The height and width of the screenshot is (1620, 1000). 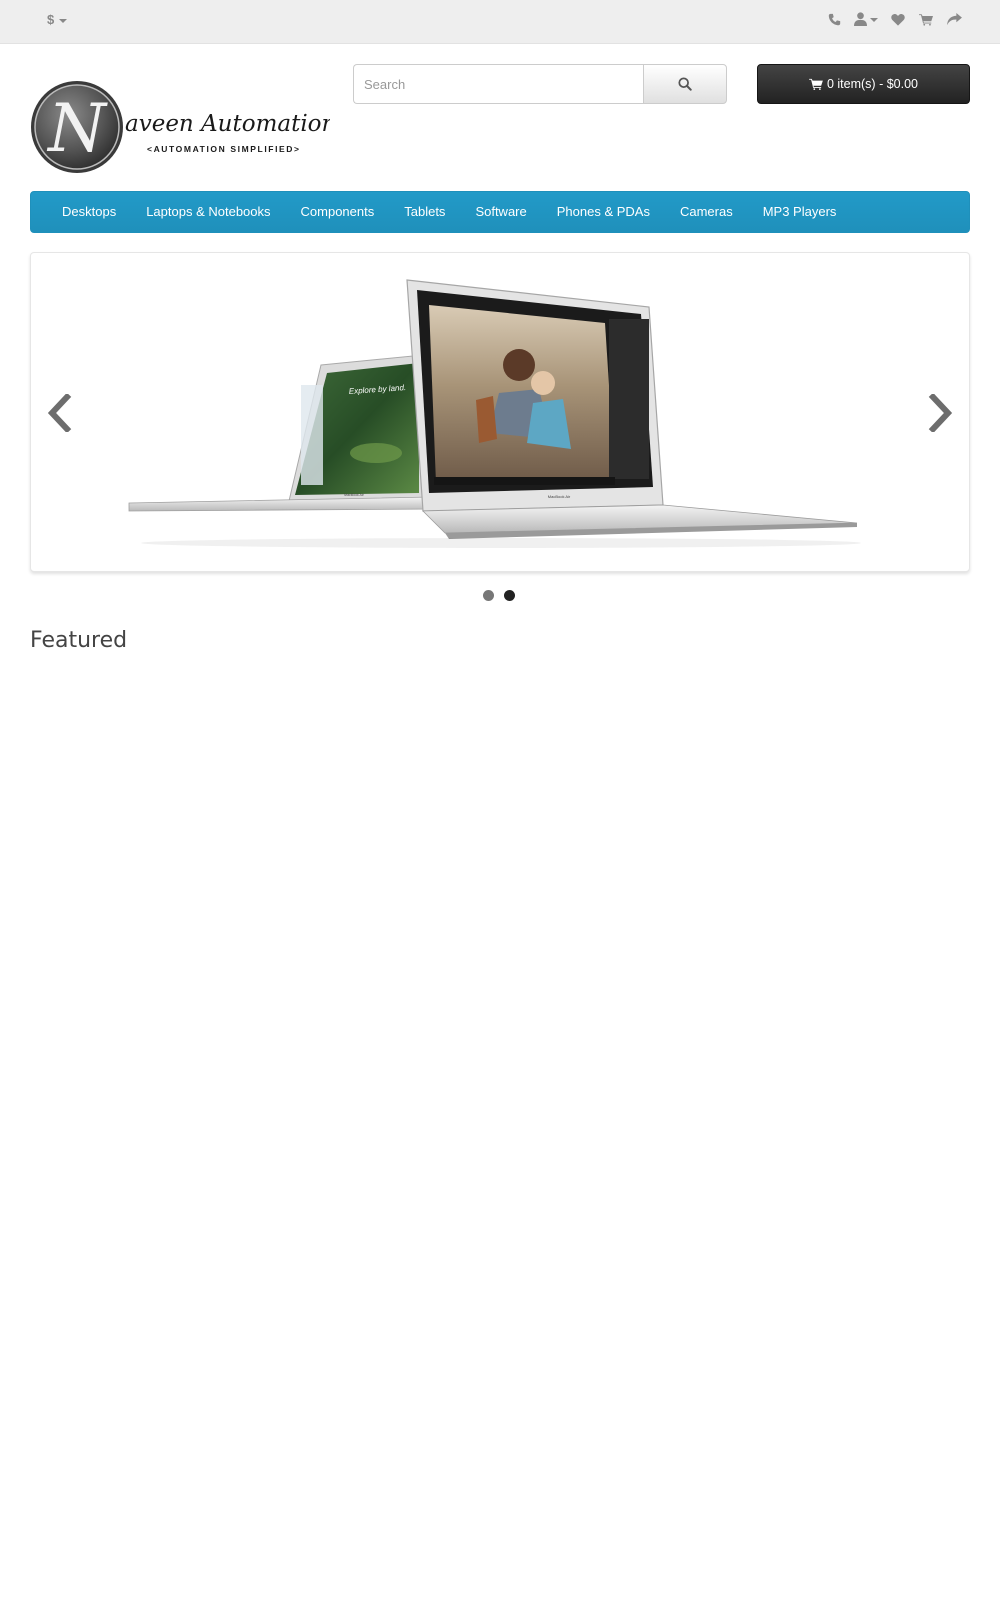 I want to click on logo-script-text: aveen Automation Labs, so click(x=227, y=124).